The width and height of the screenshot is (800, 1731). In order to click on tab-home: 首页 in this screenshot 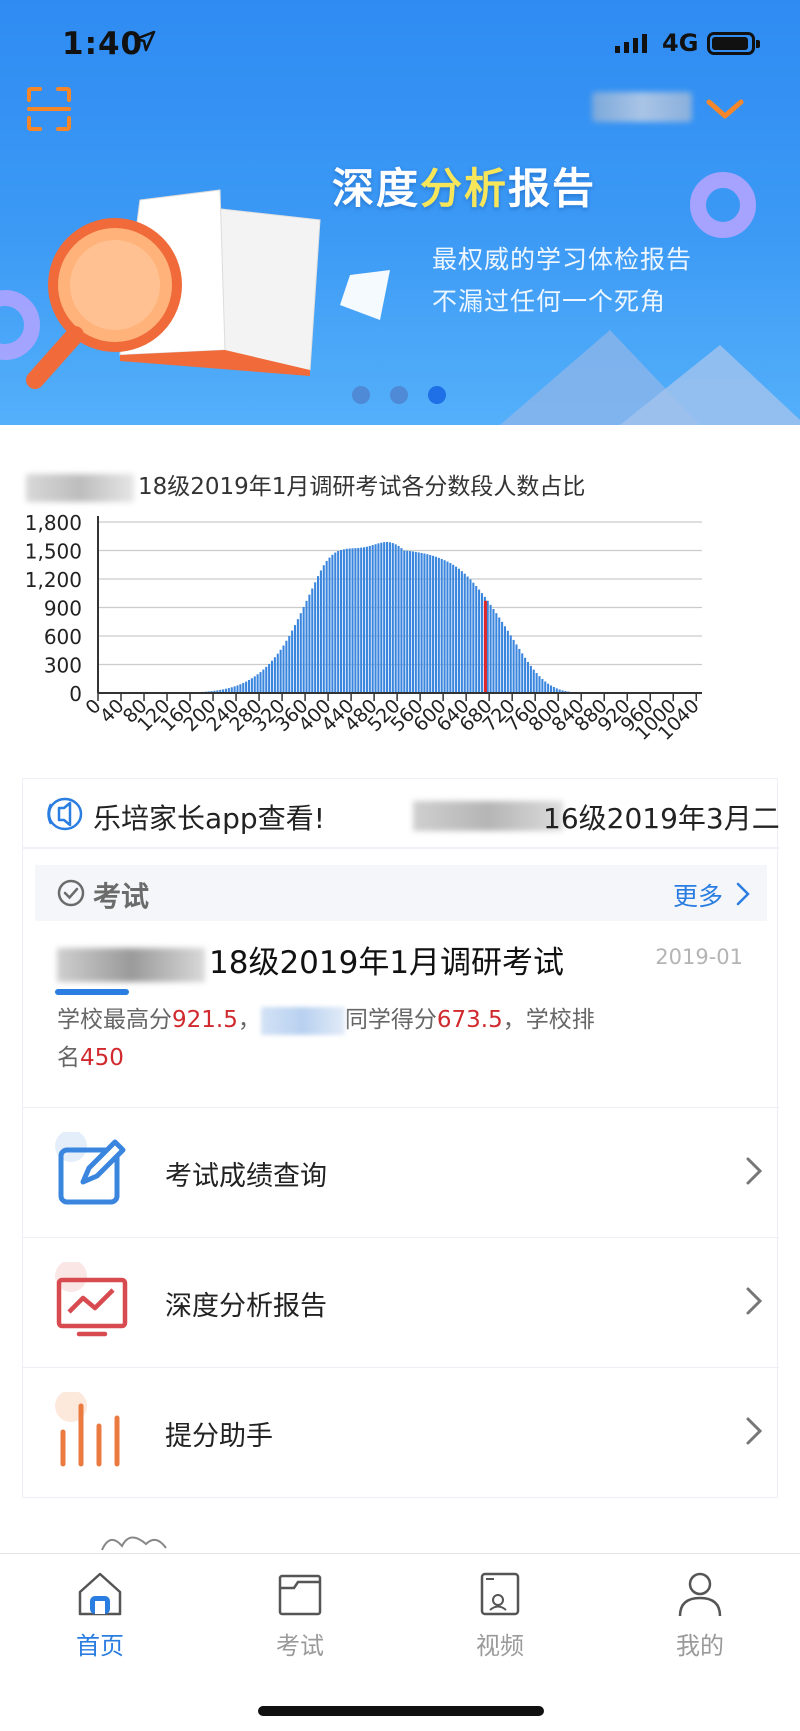, I will do `click(100, 1615)`.